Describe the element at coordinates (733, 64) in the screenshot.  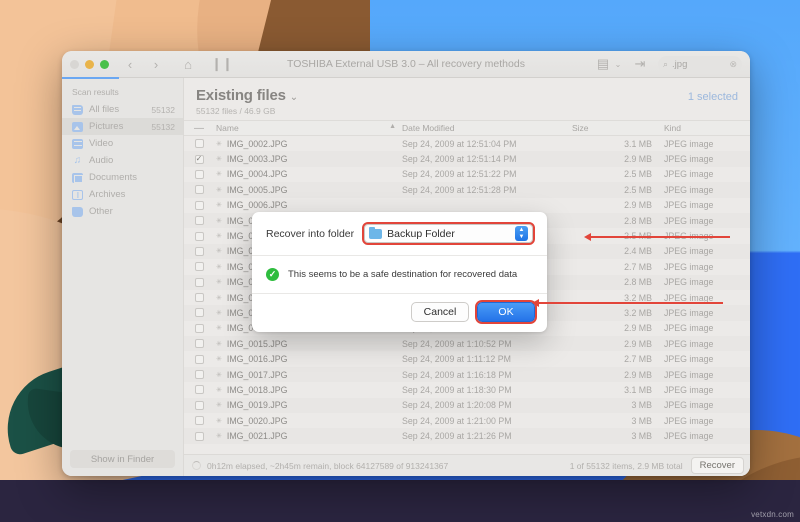
I see `clear-search-icon: ⊗` at that location.